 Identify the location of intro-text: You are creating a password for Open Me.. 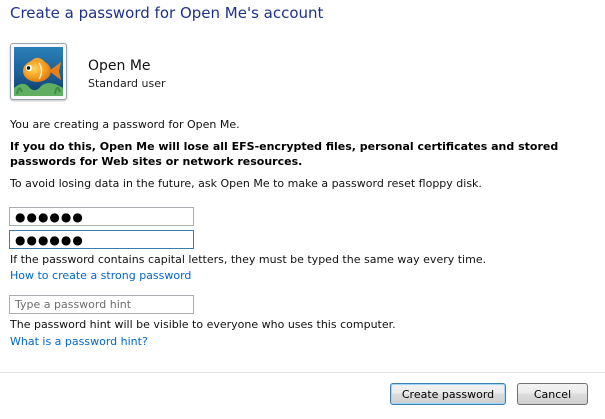
(125, 124).